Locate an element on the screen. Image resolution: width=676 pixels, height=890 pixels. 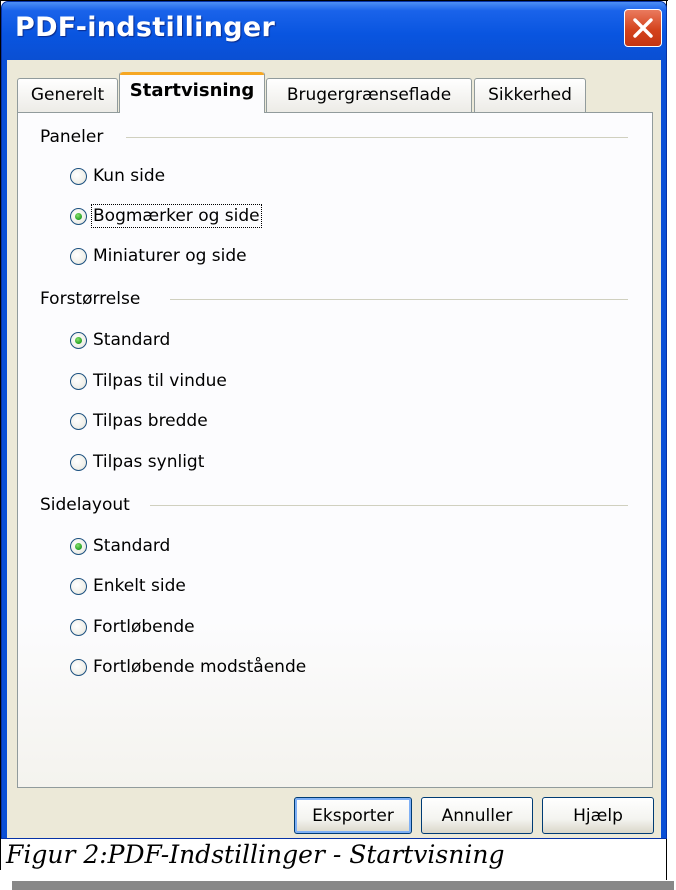
radio-label: Kun side is located at coordinates (129, 176).